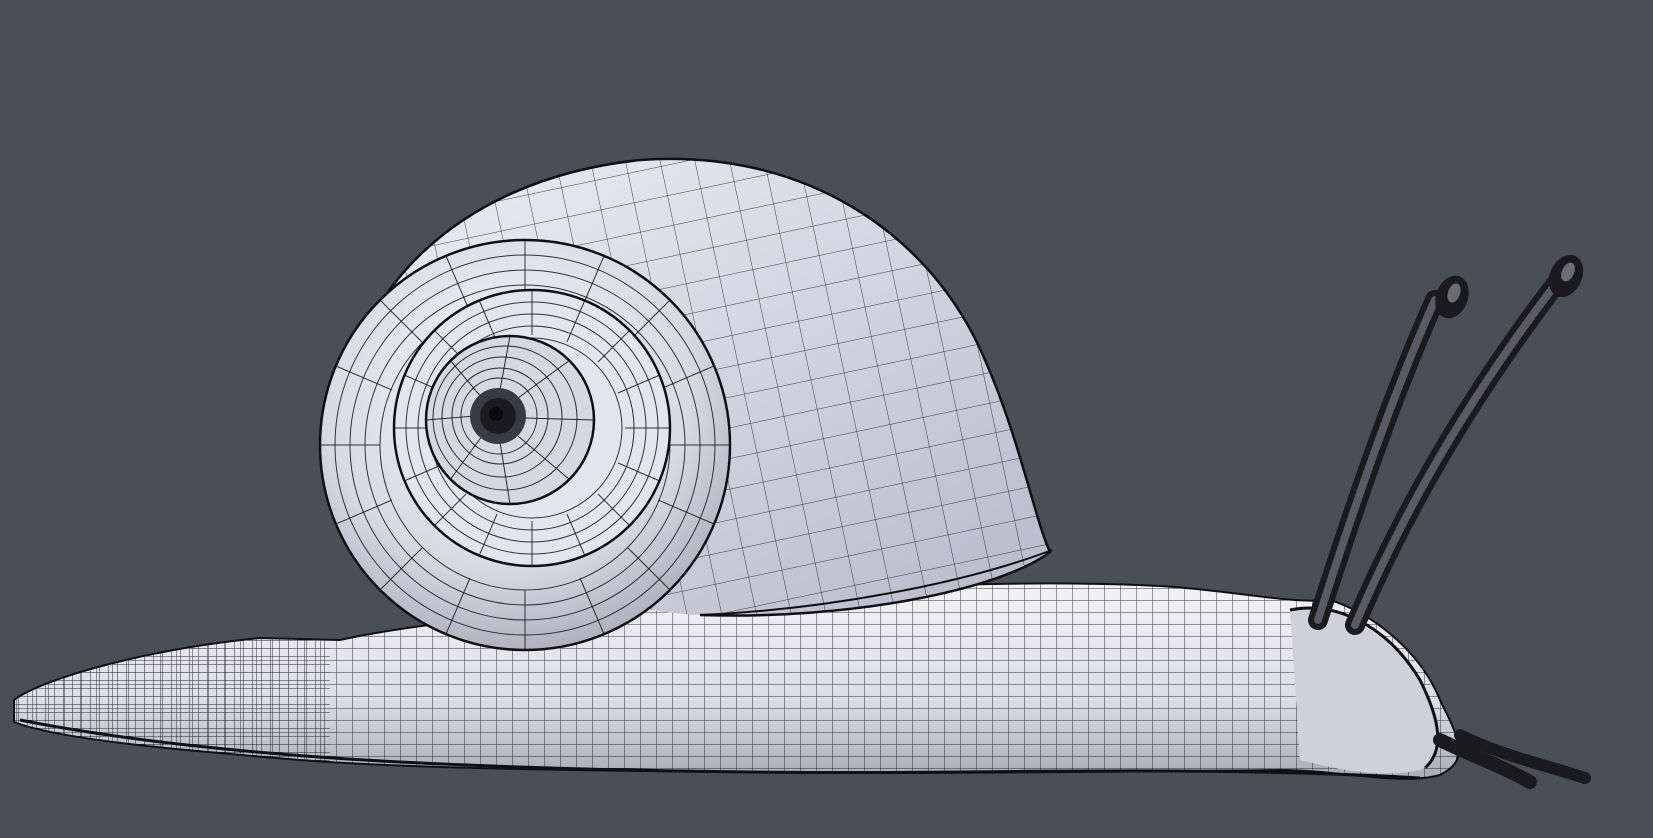  What do you see at coordinates (525, 445) in the screenshot?
I see `shell-spiral` at bounding box center [525, 445].